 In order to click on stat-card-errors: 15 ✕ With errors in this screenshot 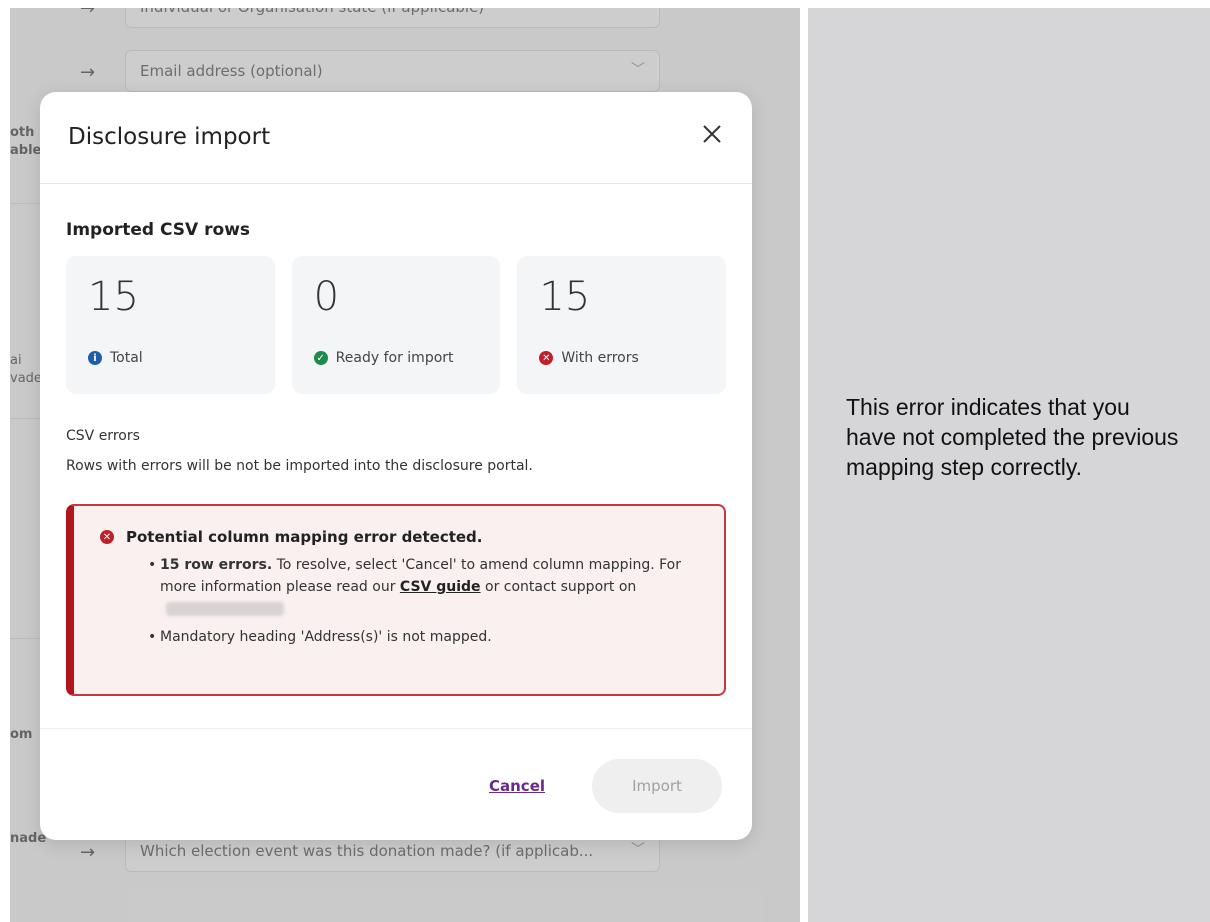, I will do `click(622, 325)`.